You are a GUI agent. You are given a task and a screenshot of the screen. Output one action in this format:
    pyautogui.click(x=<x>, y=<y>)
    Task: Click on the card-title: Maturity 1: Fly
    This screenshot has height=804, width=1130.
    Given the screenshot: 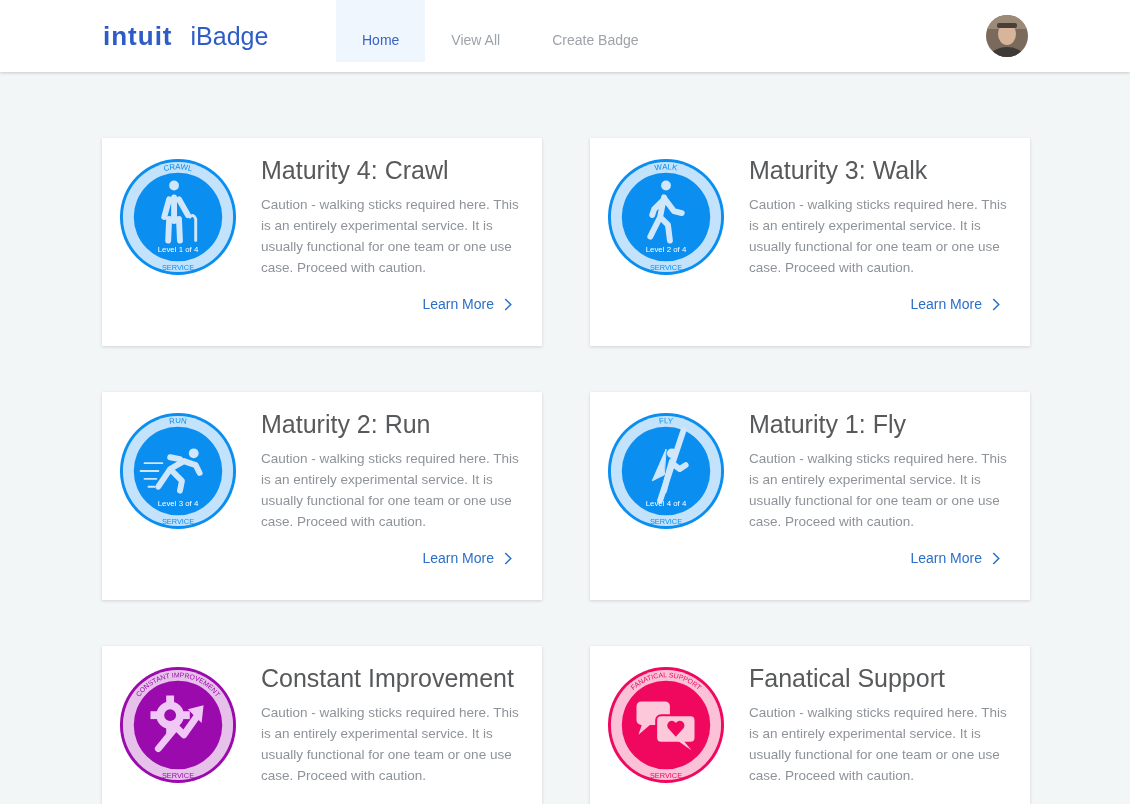 What is the action you would take?
    pyautogui.click(x=828, y=424)
    